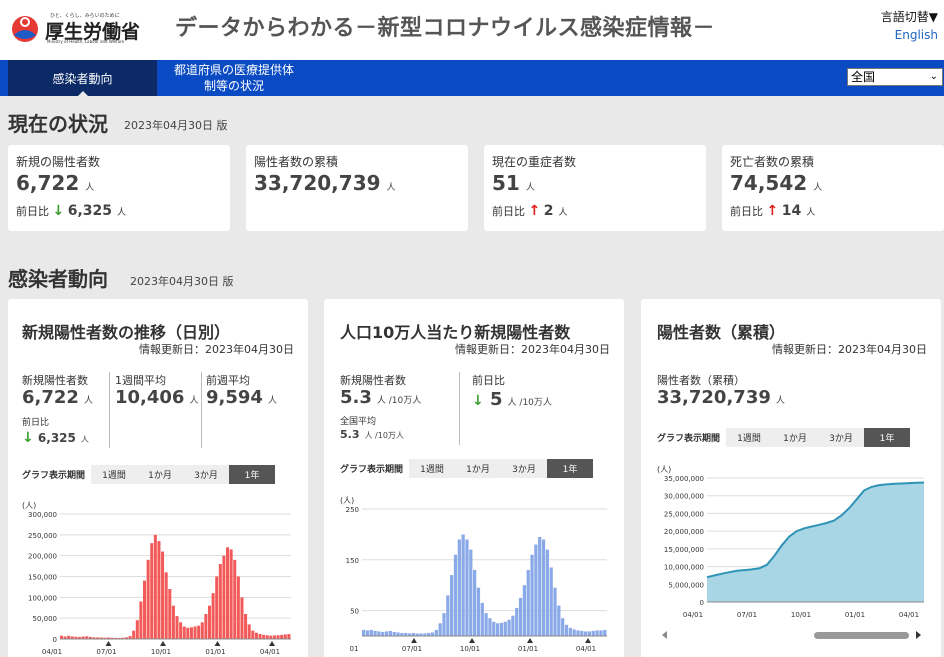 The image size is (944, 657). What do you see at coordinates (445, 28) in the screenshot?
I see `page-title: データからわかる－新型コロナウイルス感染症情報－` at bounding box center [445, 28].